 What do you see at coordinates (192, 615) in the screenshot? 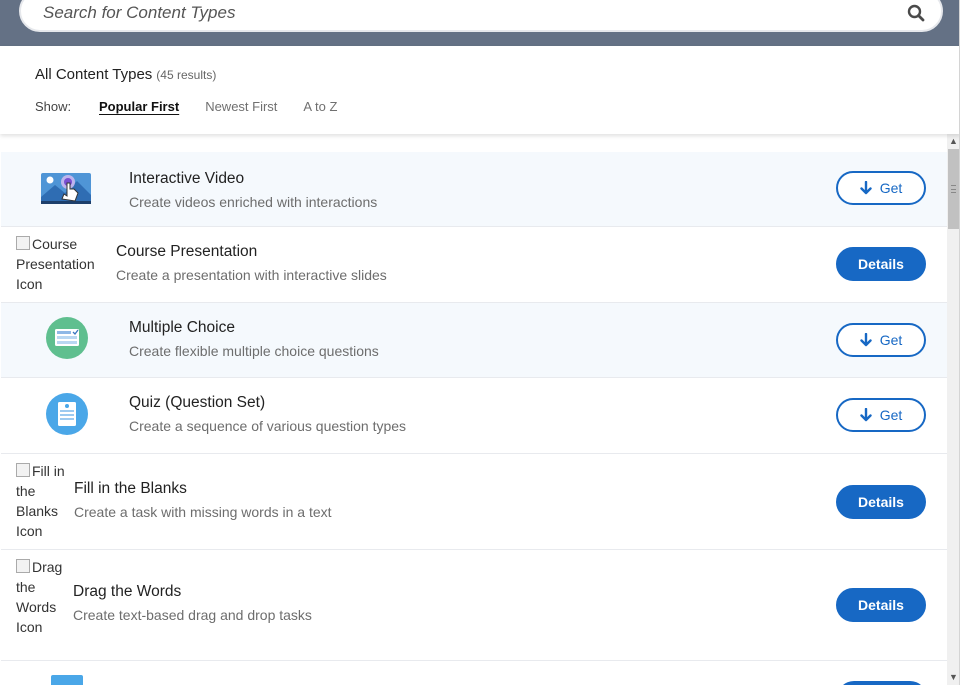
I see `item-description: Create text-based drag and drop tasks` at bounding box center [192, 615].